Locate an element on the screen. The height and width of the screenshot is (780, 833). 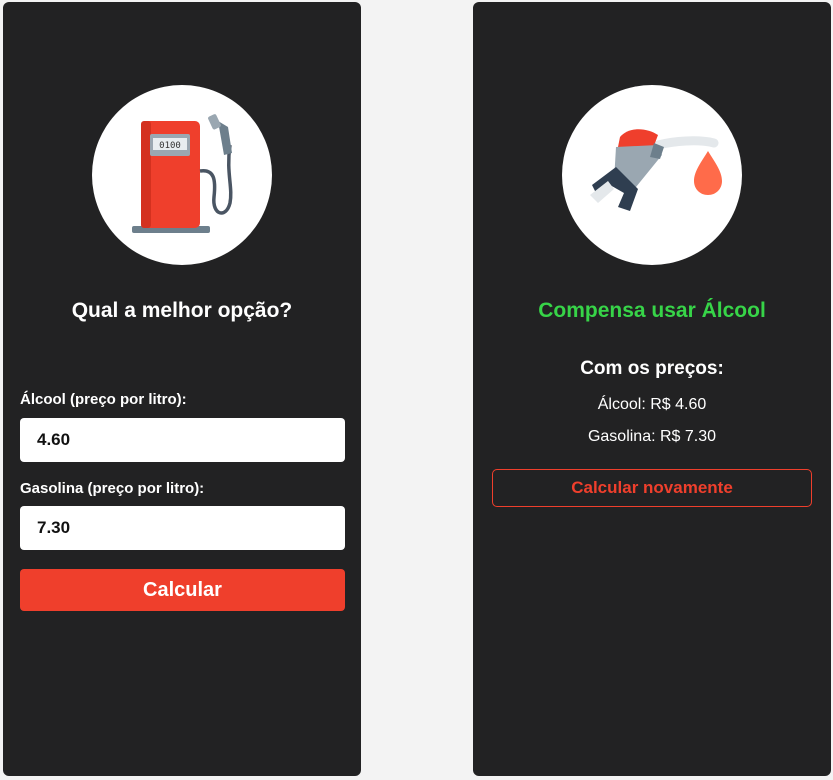
alcohol-price-label: Álcool (preço por litro): is located at coordinates (103, 399).